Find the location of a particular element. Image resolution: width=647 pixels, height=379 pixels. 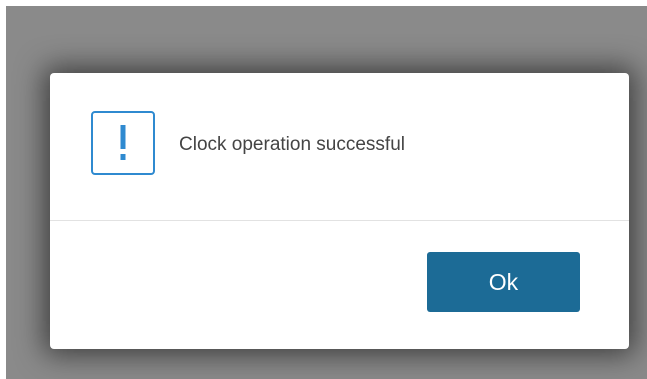

ok-button: Ok is located at coordinates (503, 282).